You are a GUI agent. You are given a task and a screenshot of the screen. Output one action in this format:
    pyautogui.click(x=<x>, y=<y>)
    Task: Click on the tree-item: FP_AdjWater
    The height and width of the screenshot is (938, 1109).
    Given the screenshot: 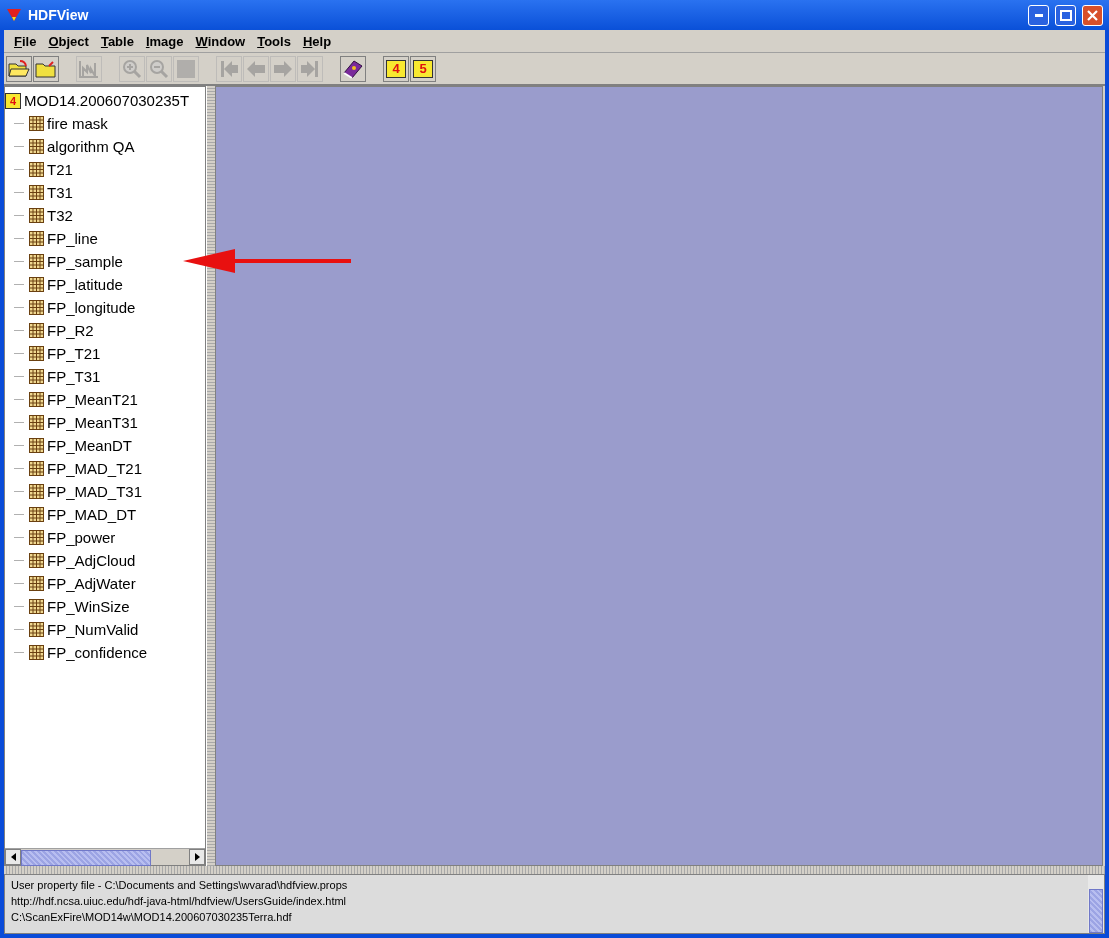 What is the action you would take?
    pyautogui.click(x=70, y=583)
    